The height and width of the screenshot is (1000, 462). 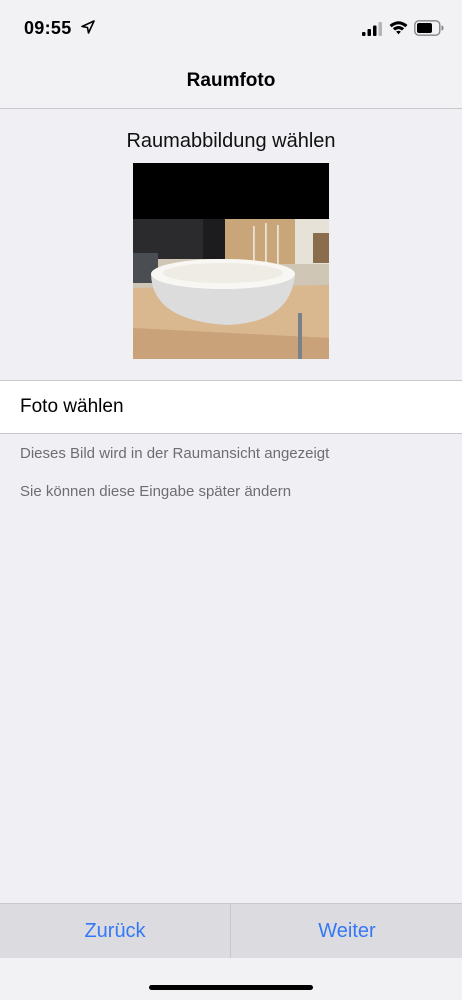 I want to click on section-title: Raumabbildung wählen, so click(x=231, y=141).